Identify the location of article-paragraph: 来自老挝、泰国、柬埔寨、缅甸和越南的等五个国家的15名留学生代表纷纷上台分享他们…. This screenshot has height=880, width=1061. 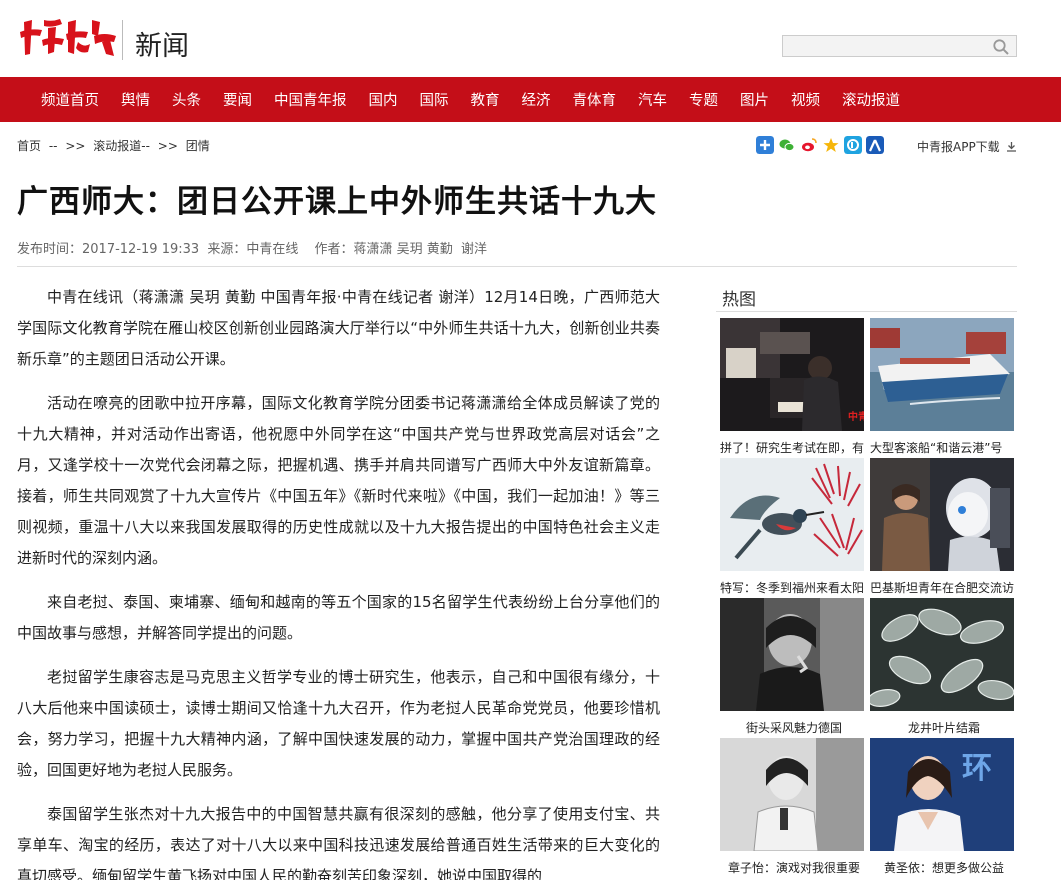
(338, 617).